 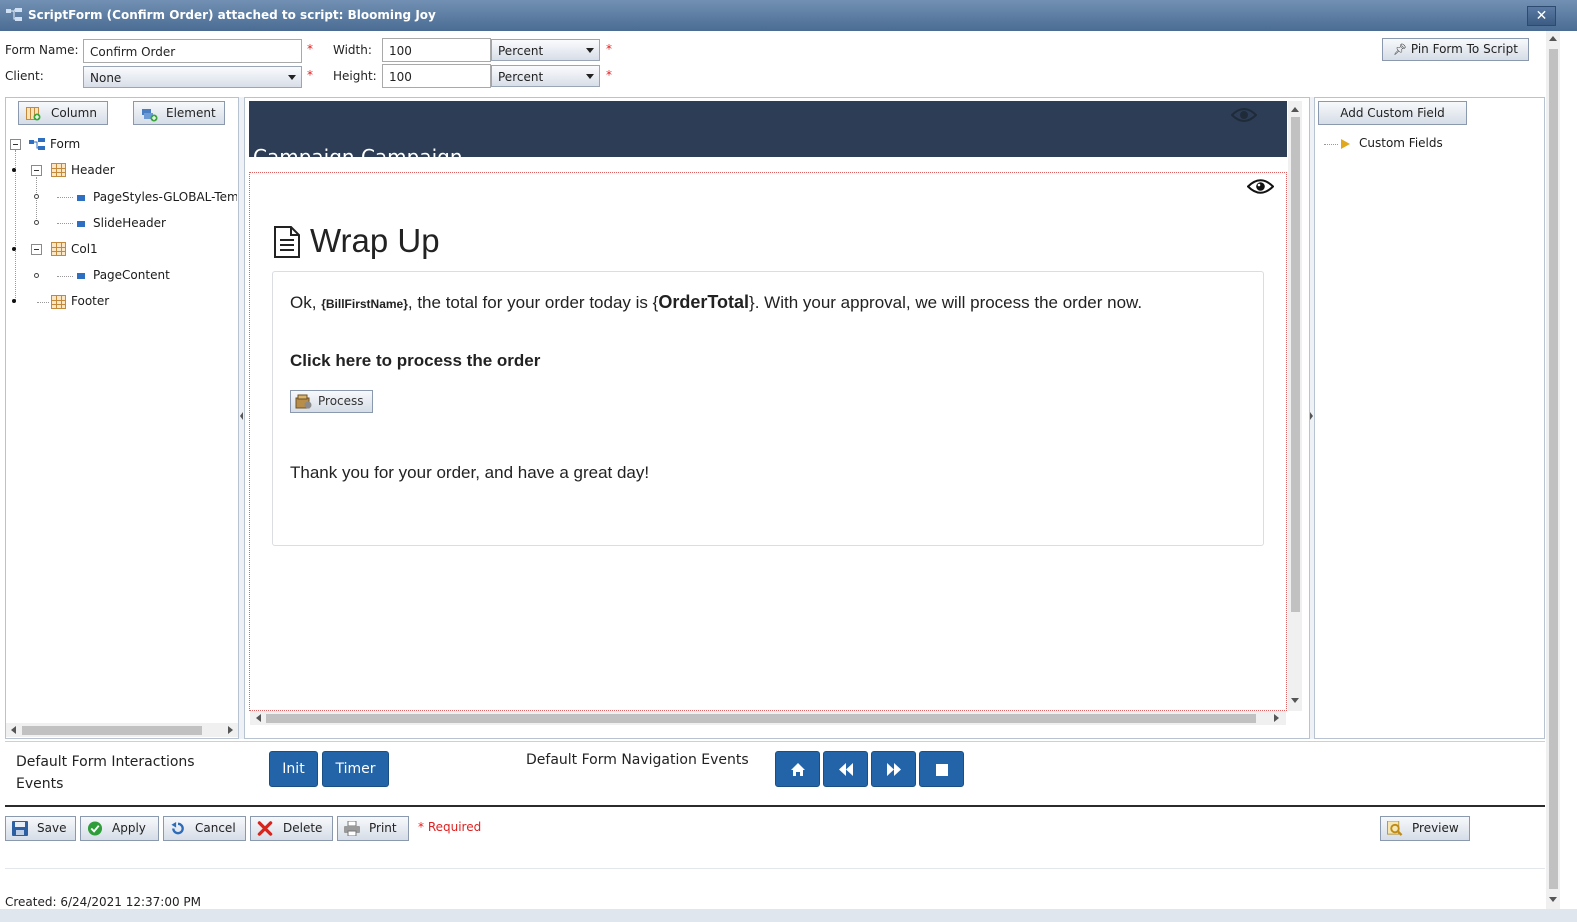 I want to click on process-button-label: Process, so click(x=341, y=401).